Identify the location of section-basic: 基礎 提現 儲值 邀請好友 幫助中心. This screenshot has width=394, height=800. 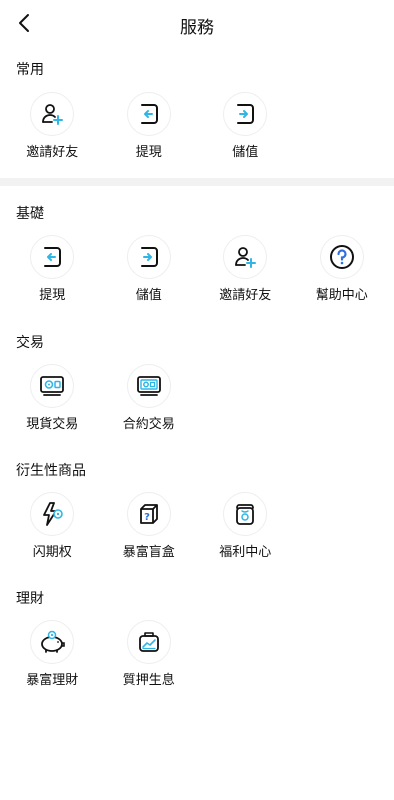
(197, 254).